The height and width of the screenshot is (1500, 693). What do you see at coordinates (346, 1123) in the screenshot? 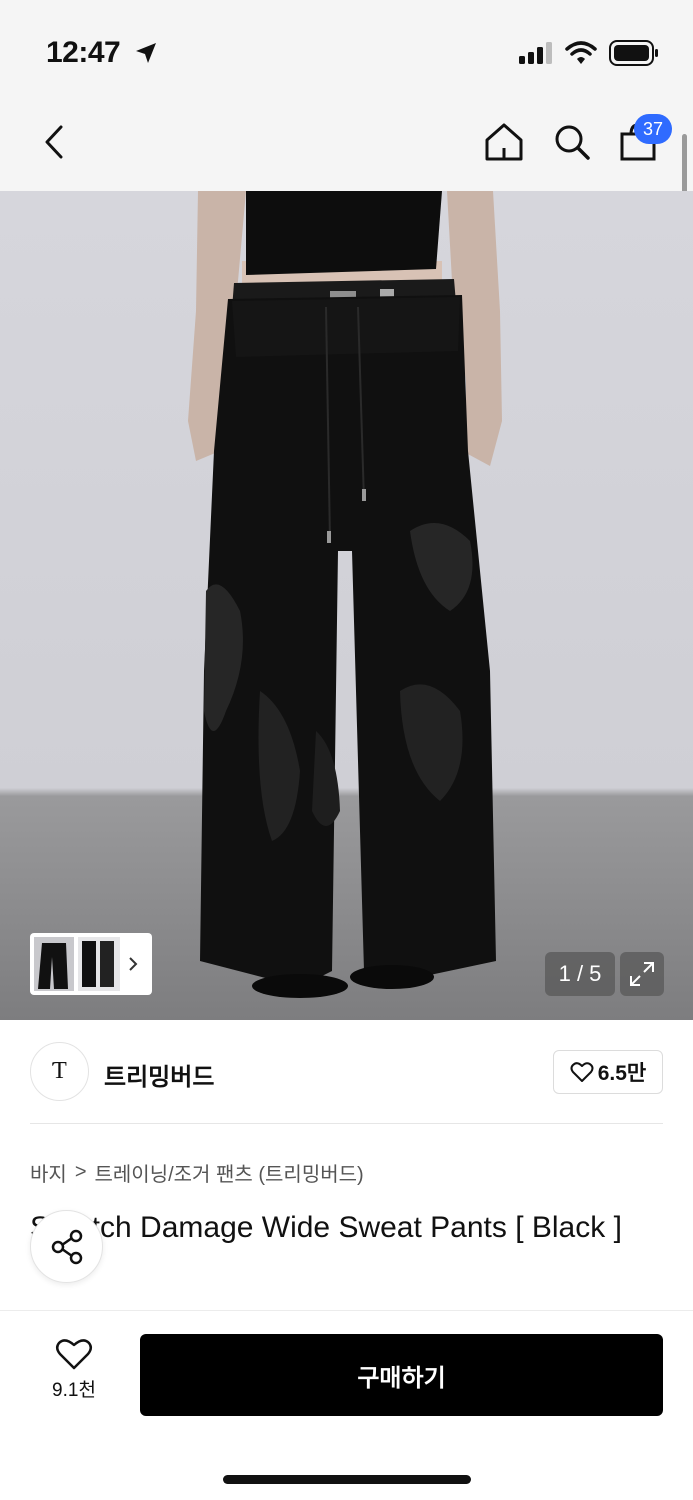
I see `divider` at bounding box center [346, 1123].